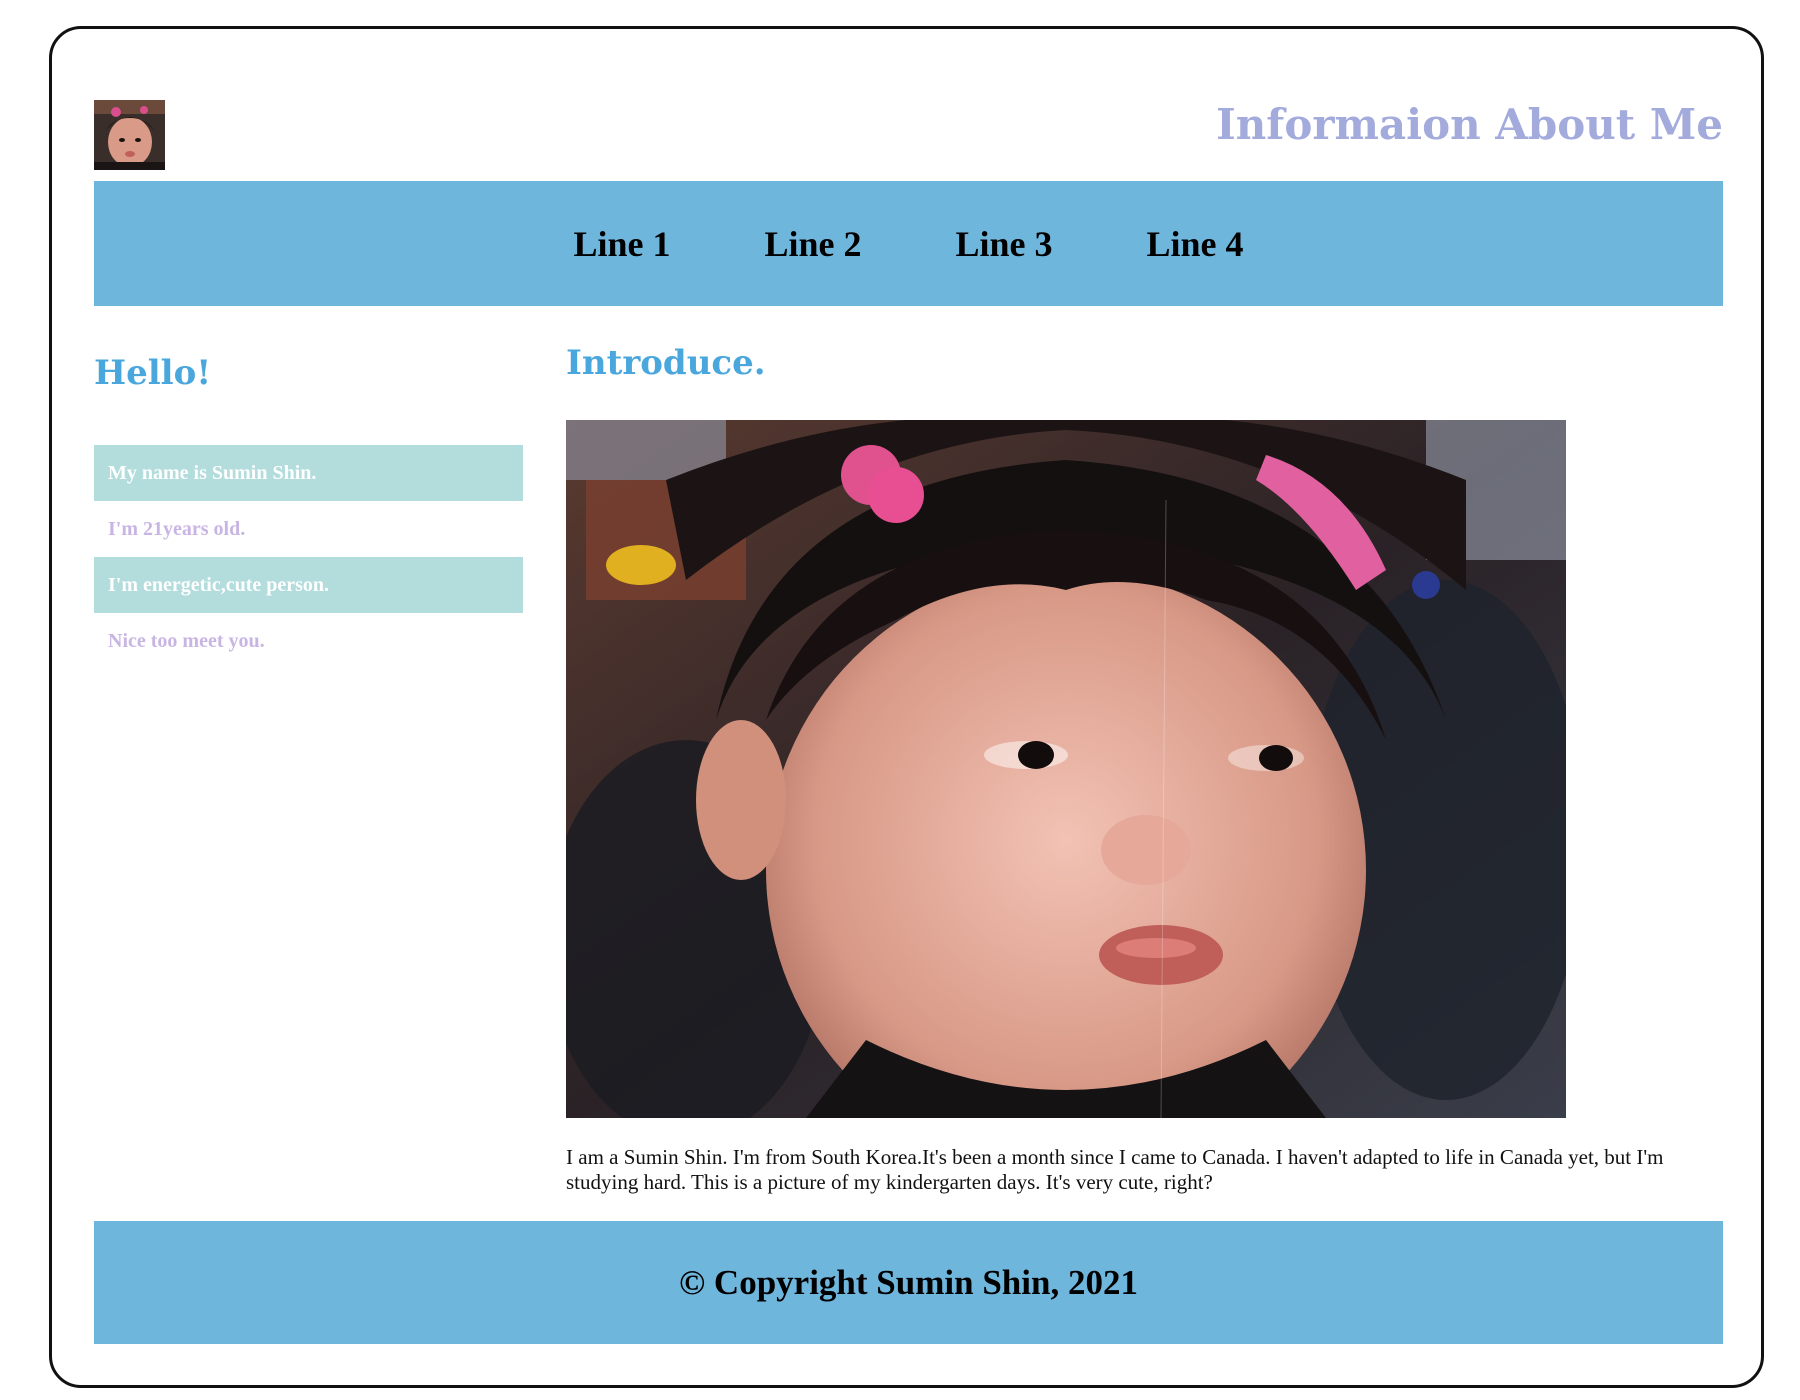 The image size is (1800, 1400). What do you see at coordinates (908, 135) in the screenshot?
I see `header: Informaion About Me` at bounding box center [908, 135].